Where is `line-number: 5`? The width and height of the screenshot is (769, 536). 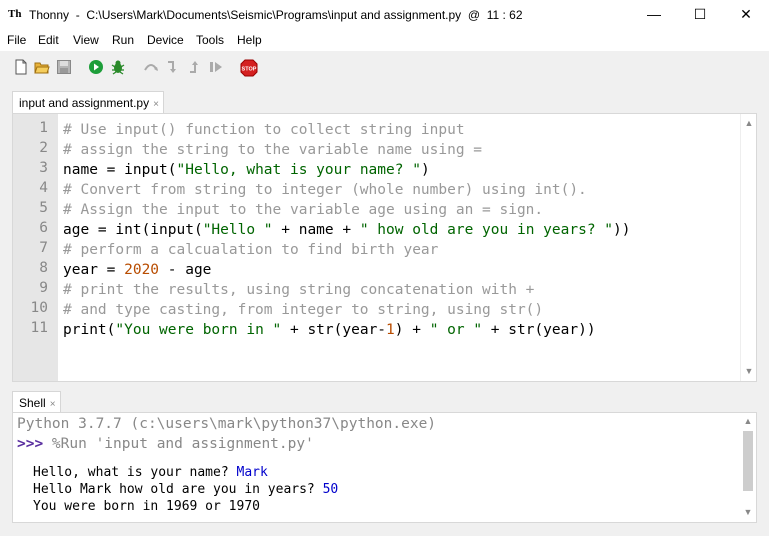
line-number: 5 is located at coordinates (43, 208).